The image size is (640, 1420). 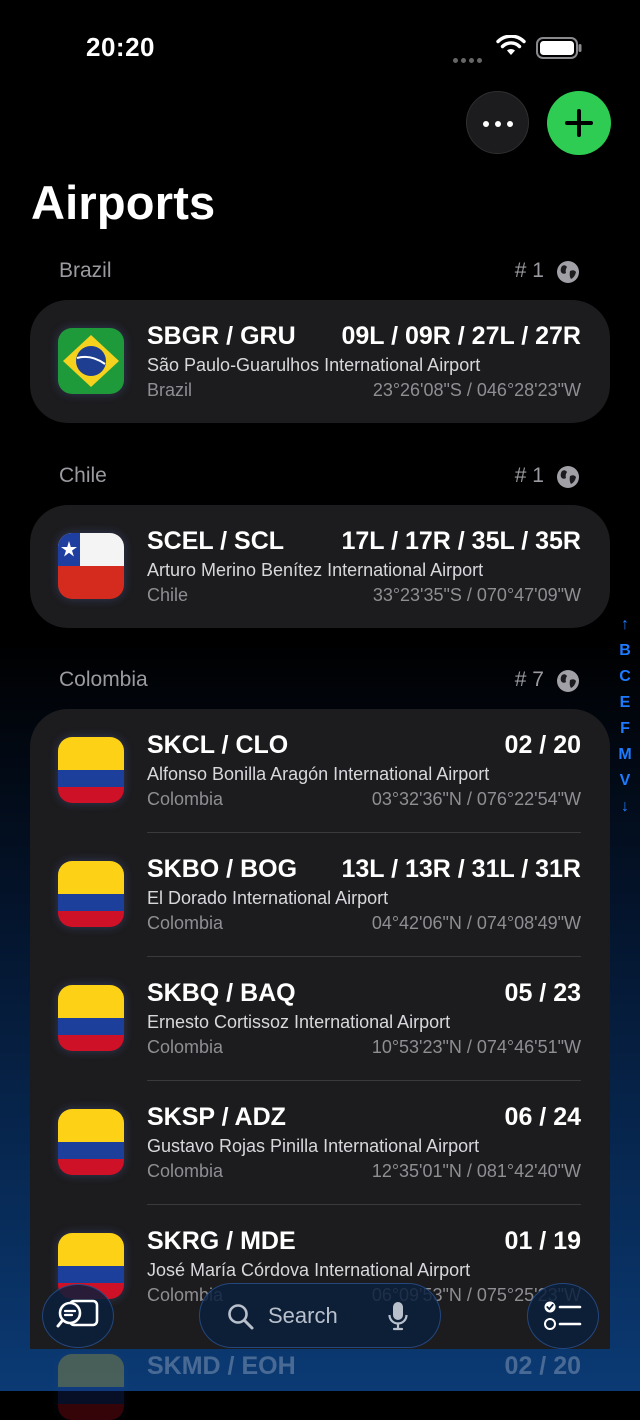 What do you see at coordinates (461, 869) in the screenshot?
I see `airport-runways: 13L / 13R / 31L / 31R` at bounding box center [461, 869].